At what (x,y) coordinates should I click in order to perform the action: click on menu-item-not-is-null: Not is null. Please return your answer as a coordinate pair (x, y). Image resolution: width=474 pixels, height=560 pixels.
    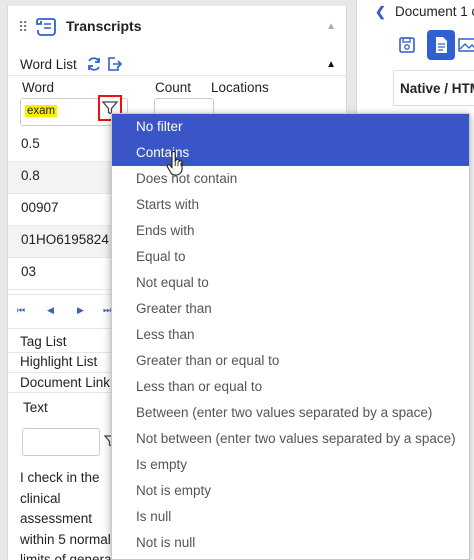
    Looking at the image, I should click on (290, 543).